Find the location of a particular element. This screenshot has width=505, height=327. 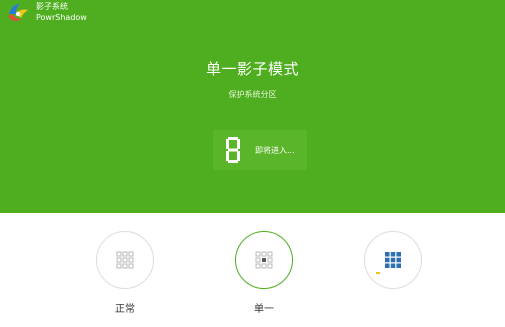

grid-filled-icon is located at coordinates (393, 260).